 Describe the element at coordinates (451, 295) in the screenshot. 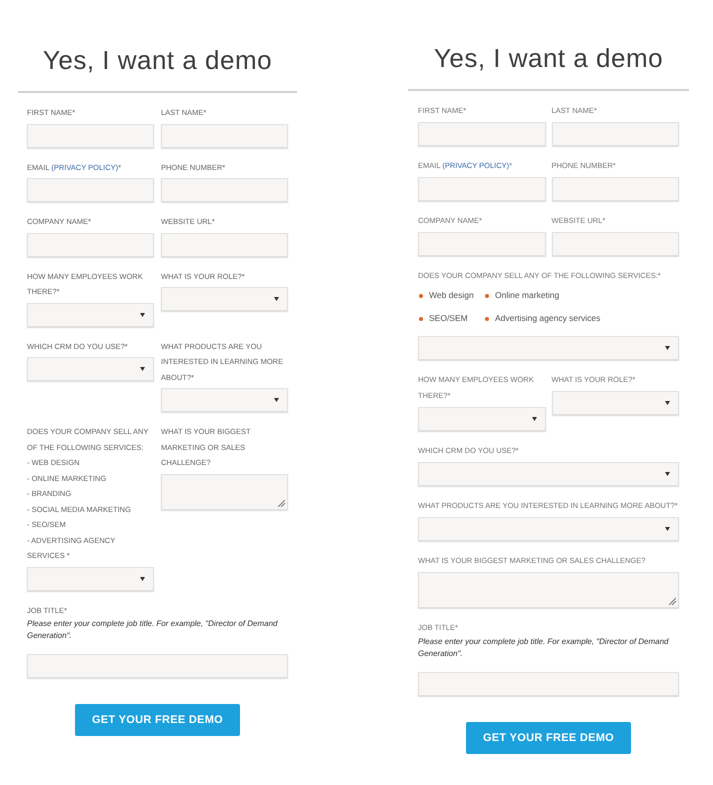

I see `service-item: Web design` at that location.